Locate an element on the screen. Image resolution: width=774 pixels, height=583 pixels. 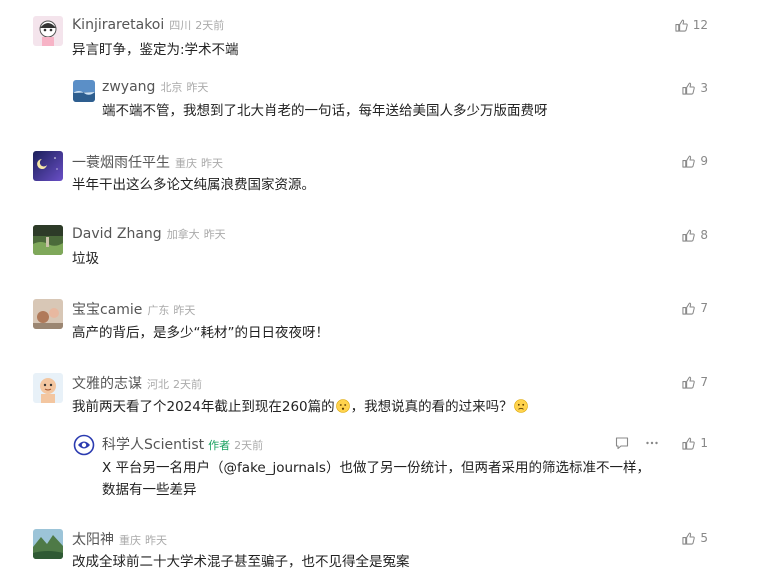
location: 加拿大 is located at coordinates (183, 234).